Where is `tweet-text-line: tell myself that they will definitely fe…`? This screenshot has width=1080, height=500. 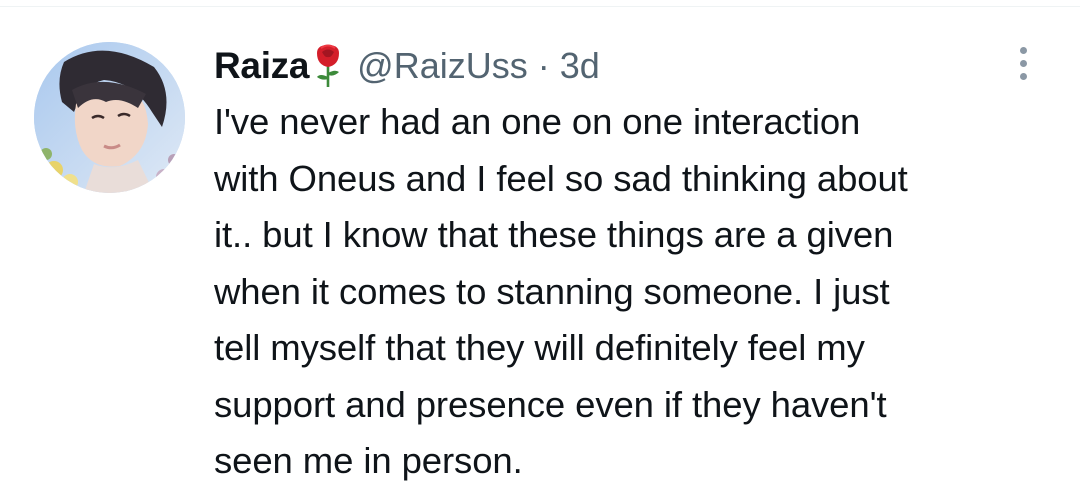 tweet-text-line: tell myself that they will definitely fe… is located at coordinates (539, 347).